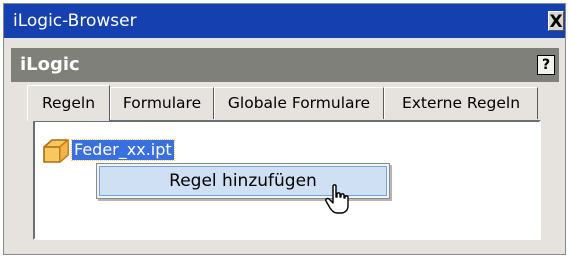  Describe the element at coordinates (337, 199) in the screenshot. I see `hand-pointer-cursor-icon` at that location.